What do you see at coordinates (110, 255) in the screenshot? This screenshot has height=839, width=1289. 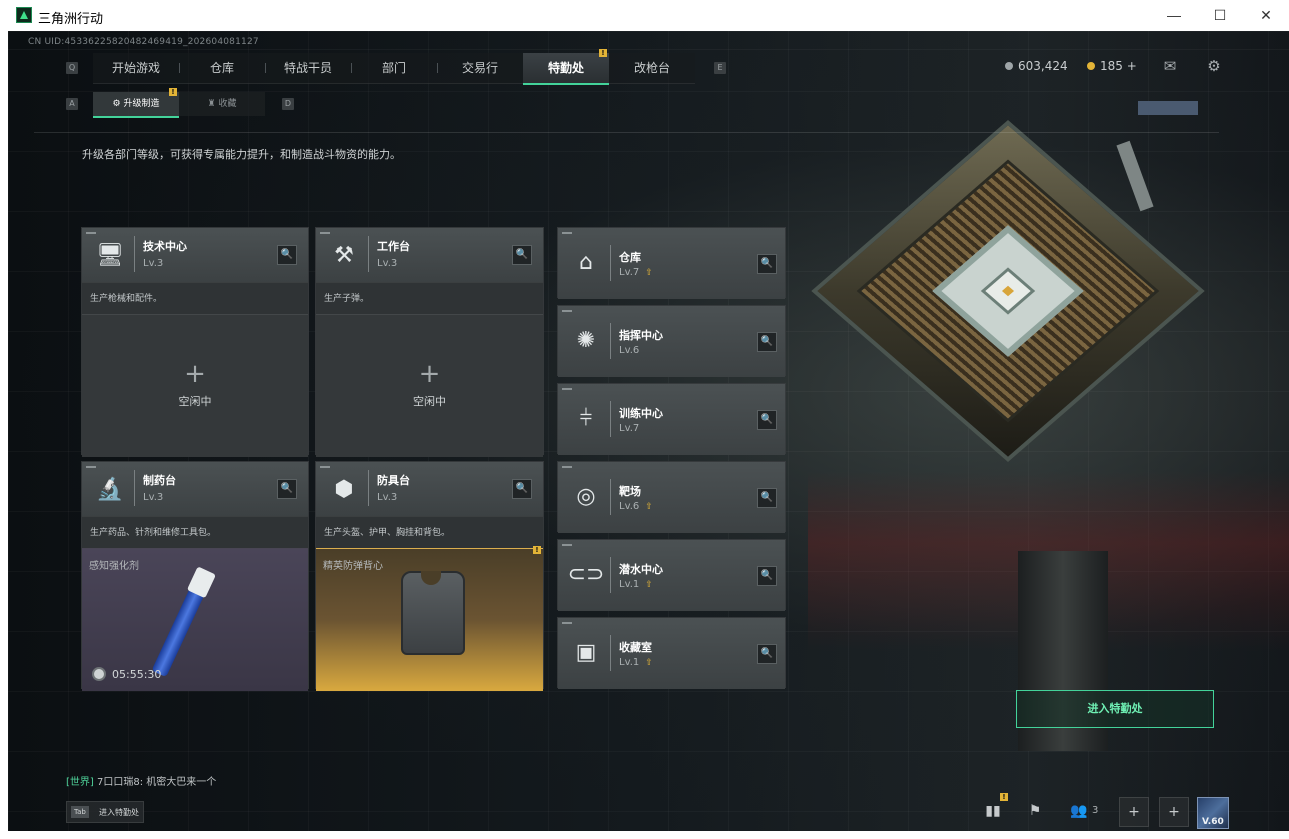 I see `computer-icon: 🖥` at bounding box center [110, 255].